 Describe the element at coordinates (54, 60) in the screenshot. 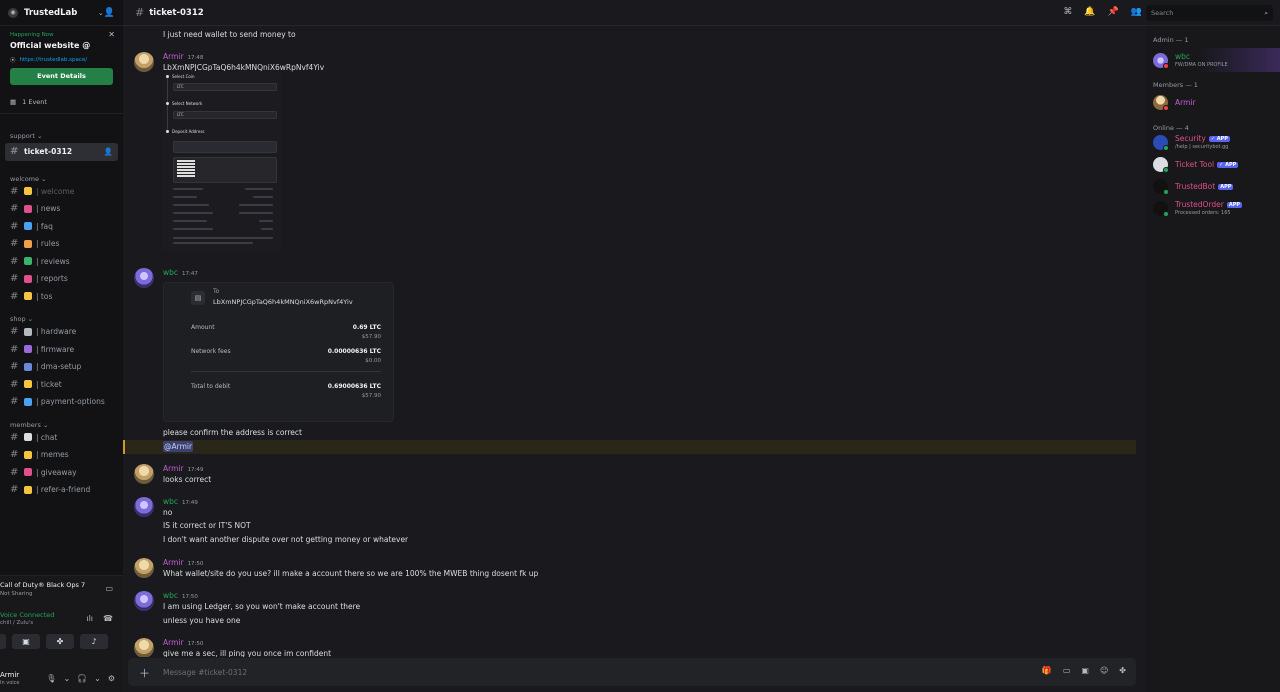

I see `event-link-text: https://trustedlab.space/` at that location.